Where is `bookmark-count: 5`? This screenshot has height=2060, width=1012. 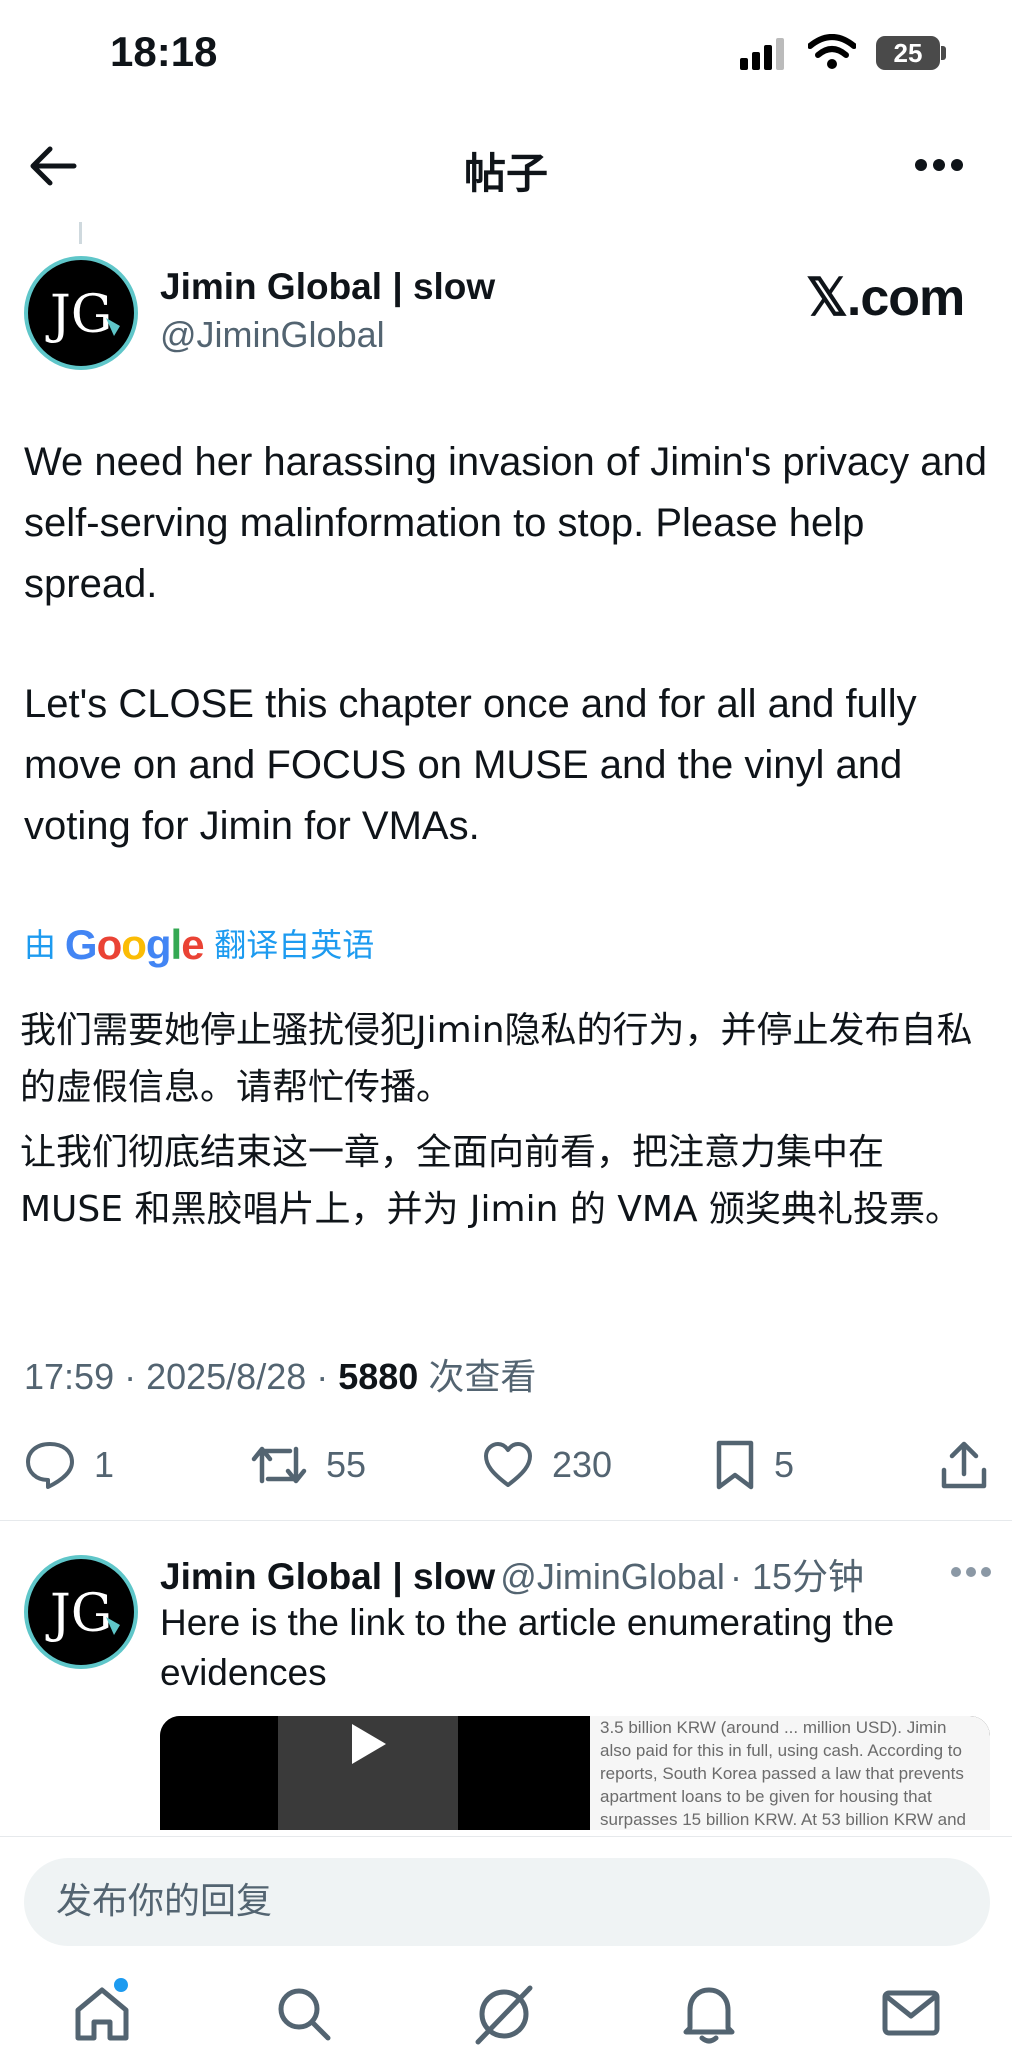 bookmark-count: 5 is located at coordinates (784, 1464).